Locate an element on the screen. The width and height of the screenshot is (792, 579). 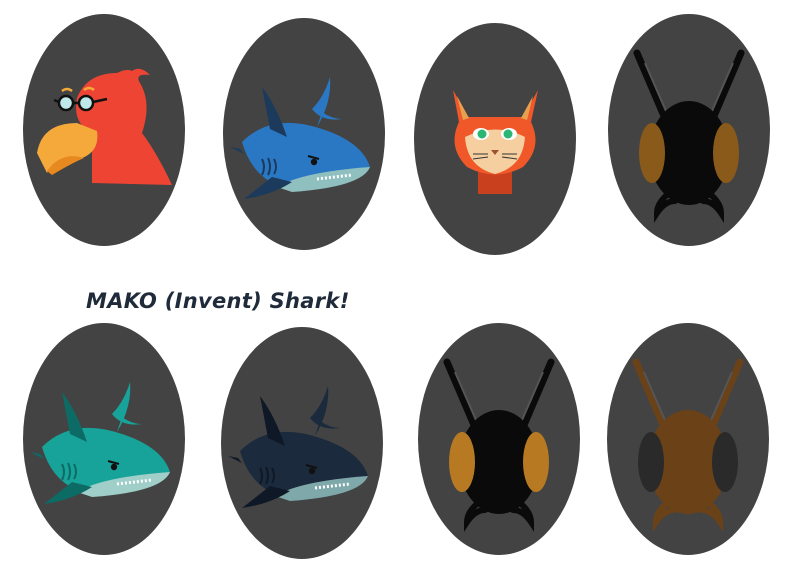
avatar-bug-brown is located at coordinates (688, 439).